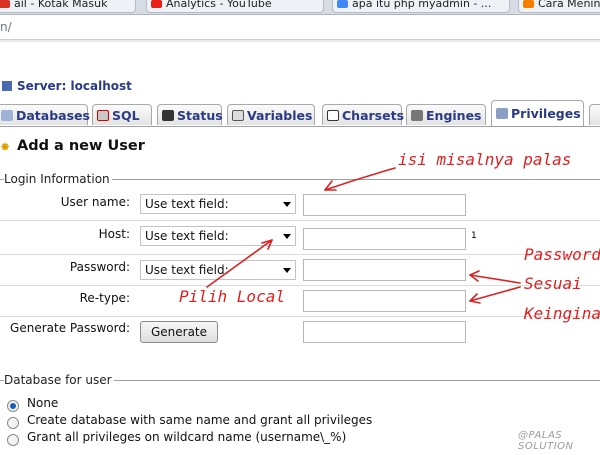 The width and height of the screenshot is (600, 455). Describe the element at coordinates (300, 41) in the screenshot. I see `divider` at that location.